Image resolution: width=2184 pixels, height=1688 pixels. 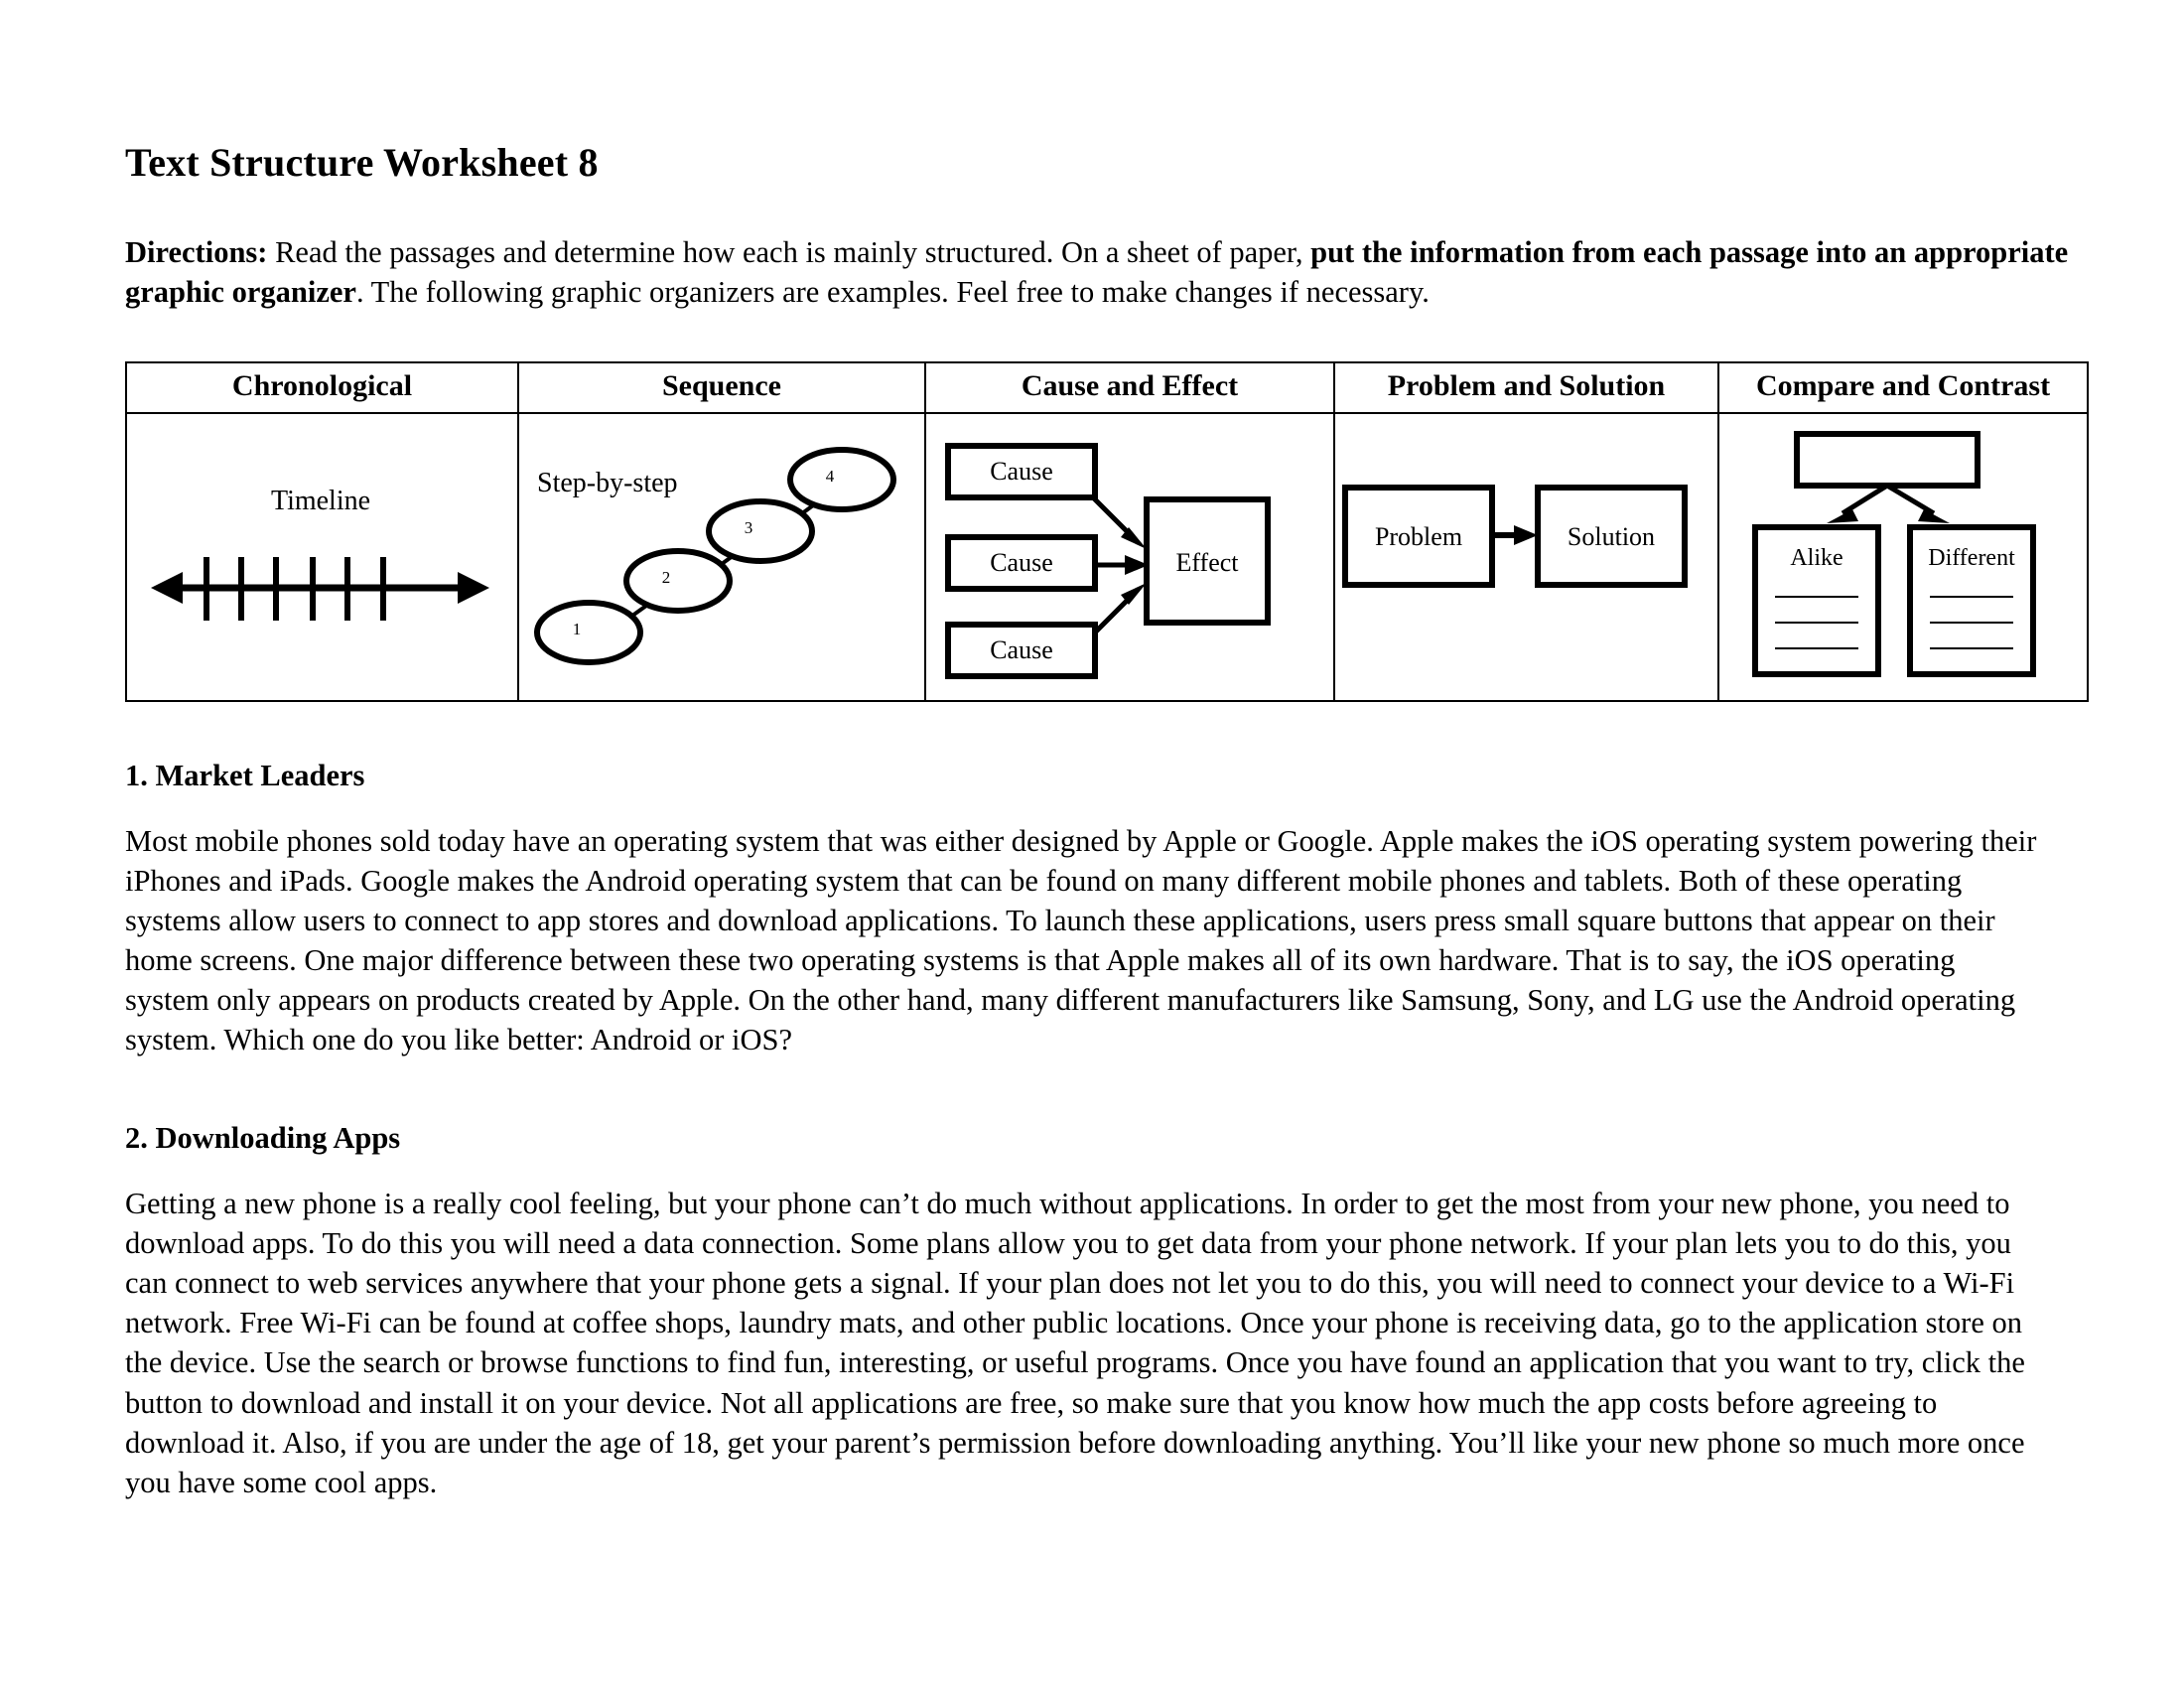 I want to click on sequence-ellipse-1-label: 1, so click(x=577, y=629).